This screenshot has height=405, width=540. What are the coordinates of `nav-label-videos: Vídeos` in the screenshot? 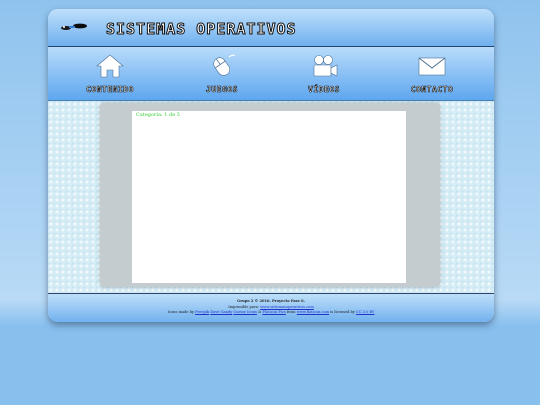 It's located at (324, 90).